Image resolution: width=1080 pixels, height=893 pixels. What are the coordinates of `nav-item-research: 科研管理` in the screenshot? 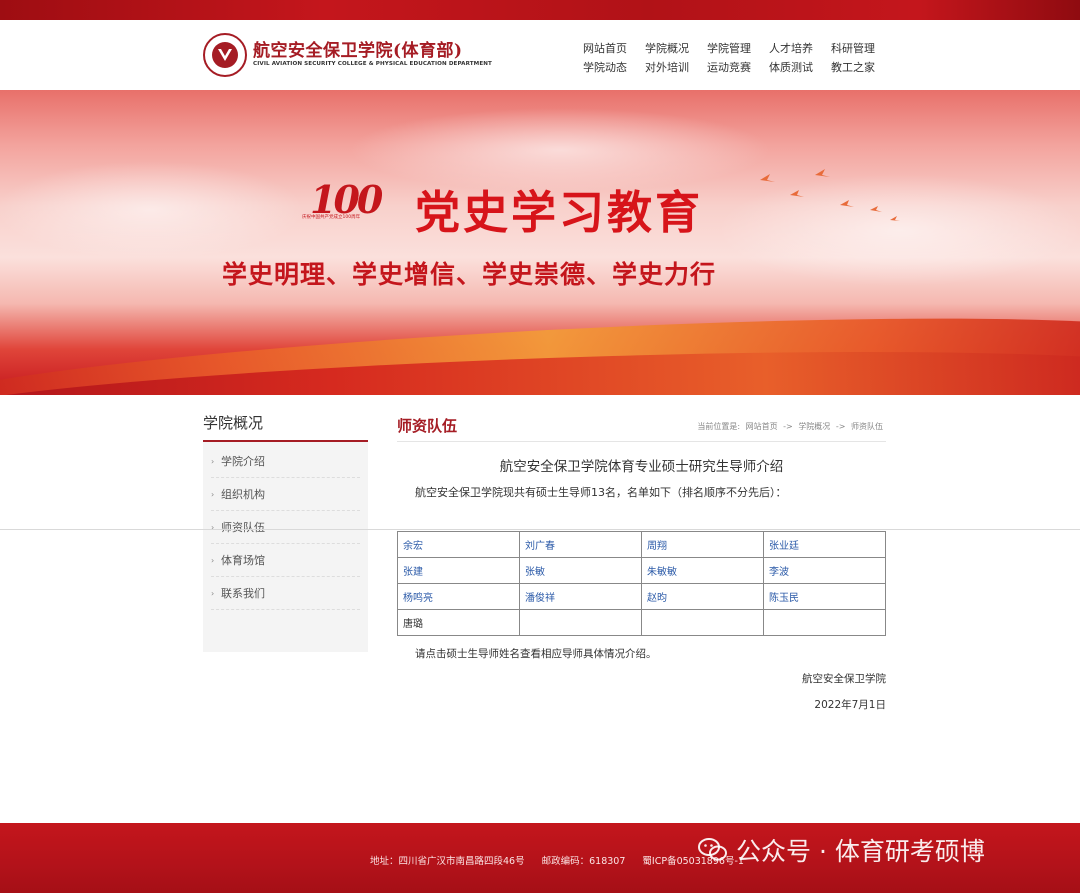 It's located at (862, 49).